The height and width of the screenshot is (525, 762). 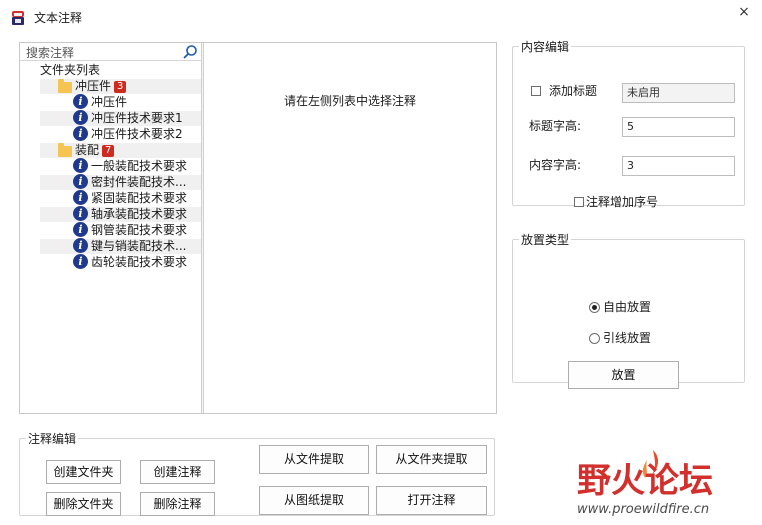 What do you see at coordinates (137, 118) in the screenshot?
I see `tree-item: 冲压件技术要求1` at bounding box center [137, 118].